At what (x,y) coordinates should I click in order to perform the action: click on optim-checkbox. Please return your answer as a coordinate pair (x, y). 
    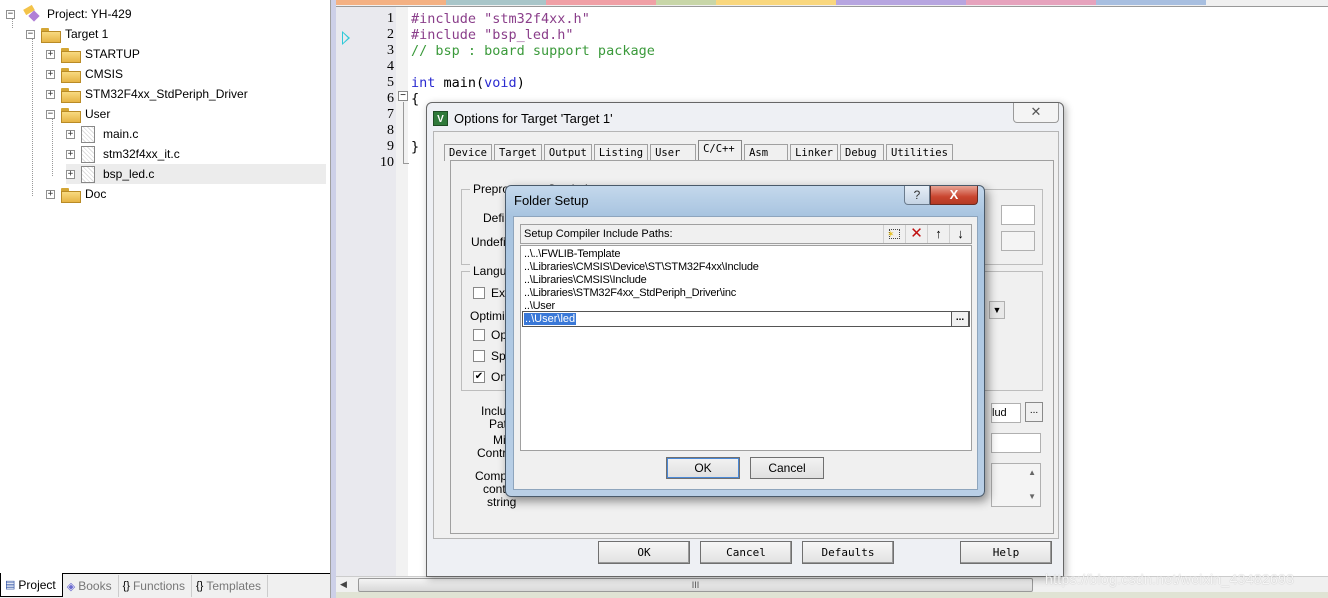
    Looking at the image, I should click on (479, 335).